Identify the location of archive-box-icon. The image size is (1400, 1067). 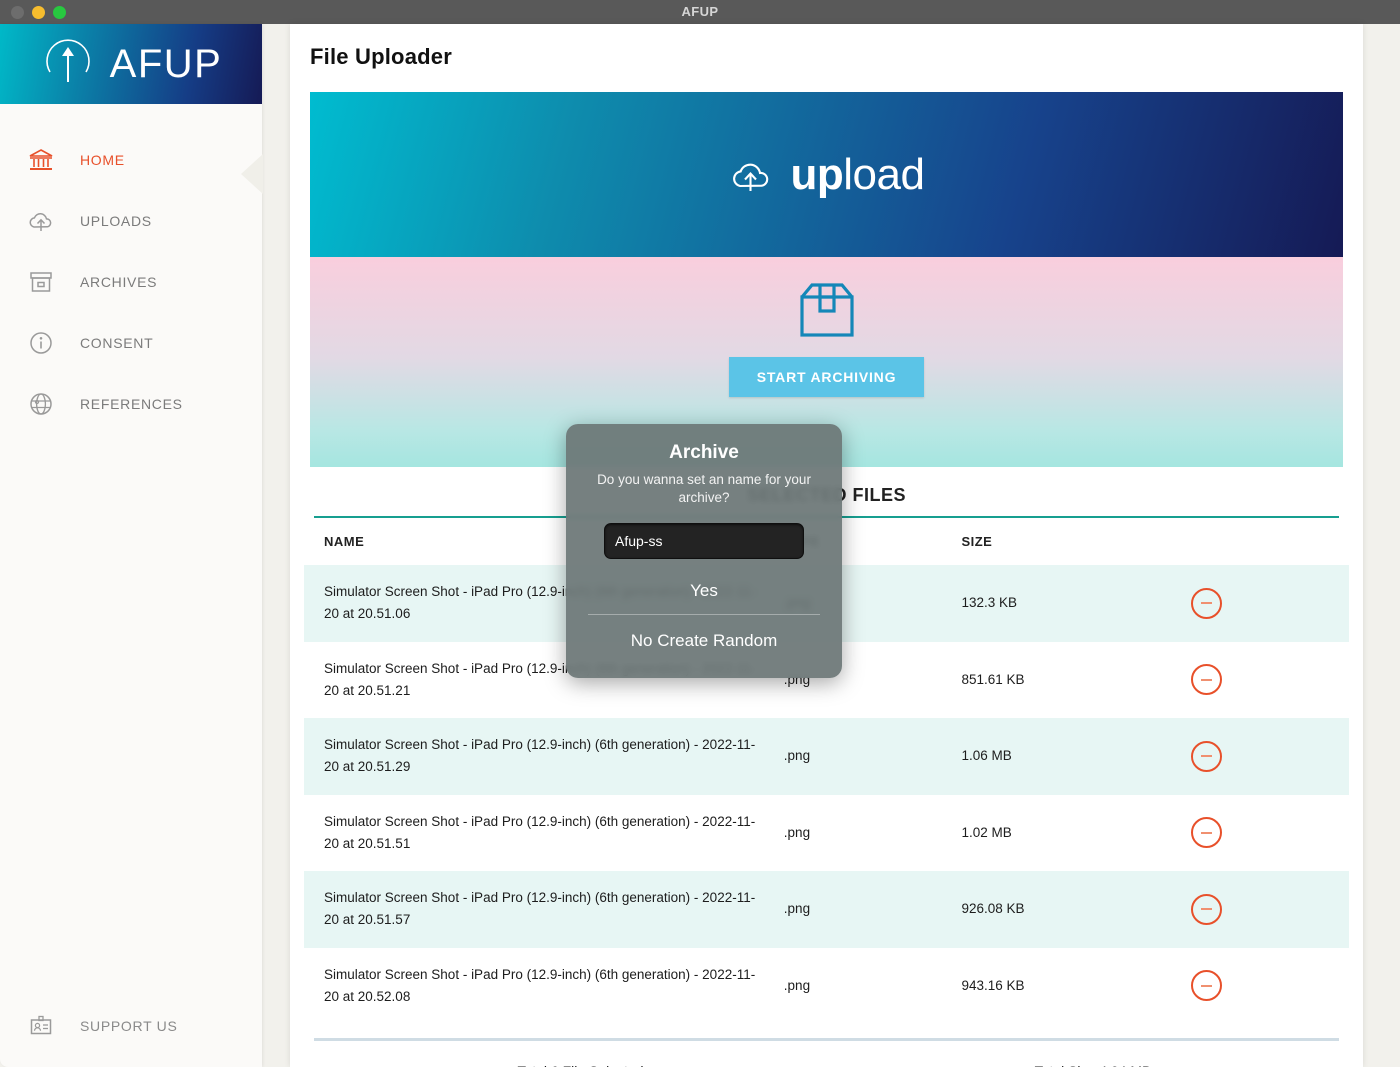
(41, 282).